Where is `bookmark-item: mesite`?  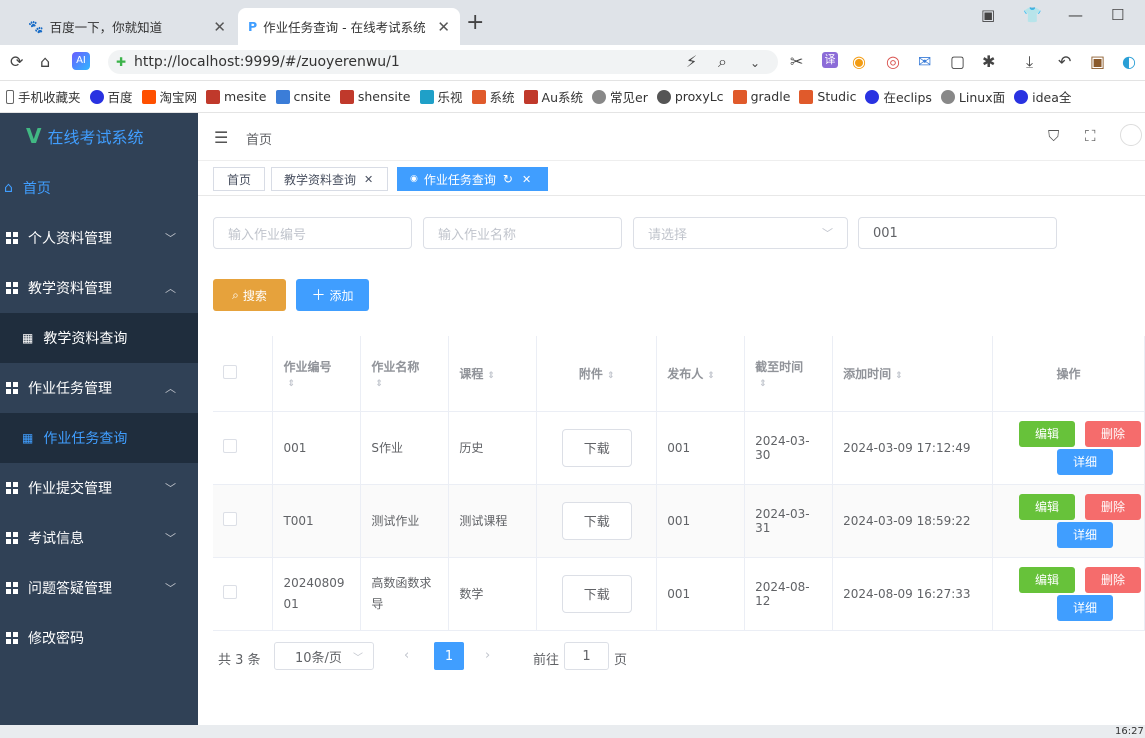
bookmark-item: mesite is located at coordinates (236, 96).